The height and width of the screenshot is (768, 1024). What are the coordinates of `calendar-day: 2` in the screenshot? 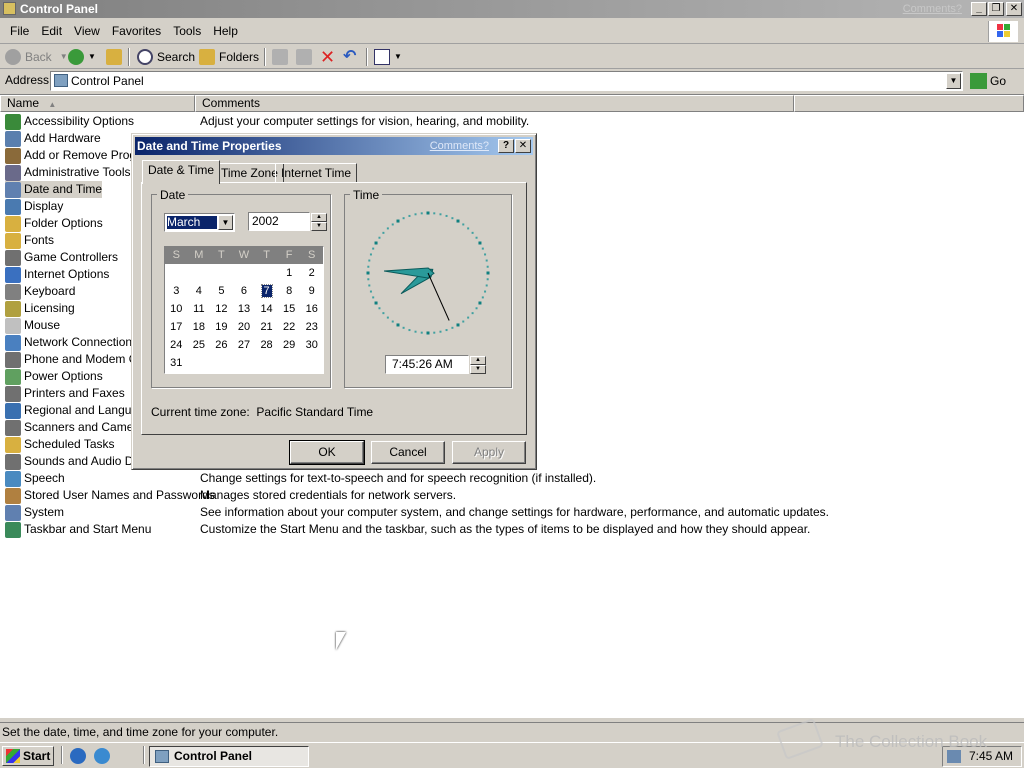 It's located at (311, 273).